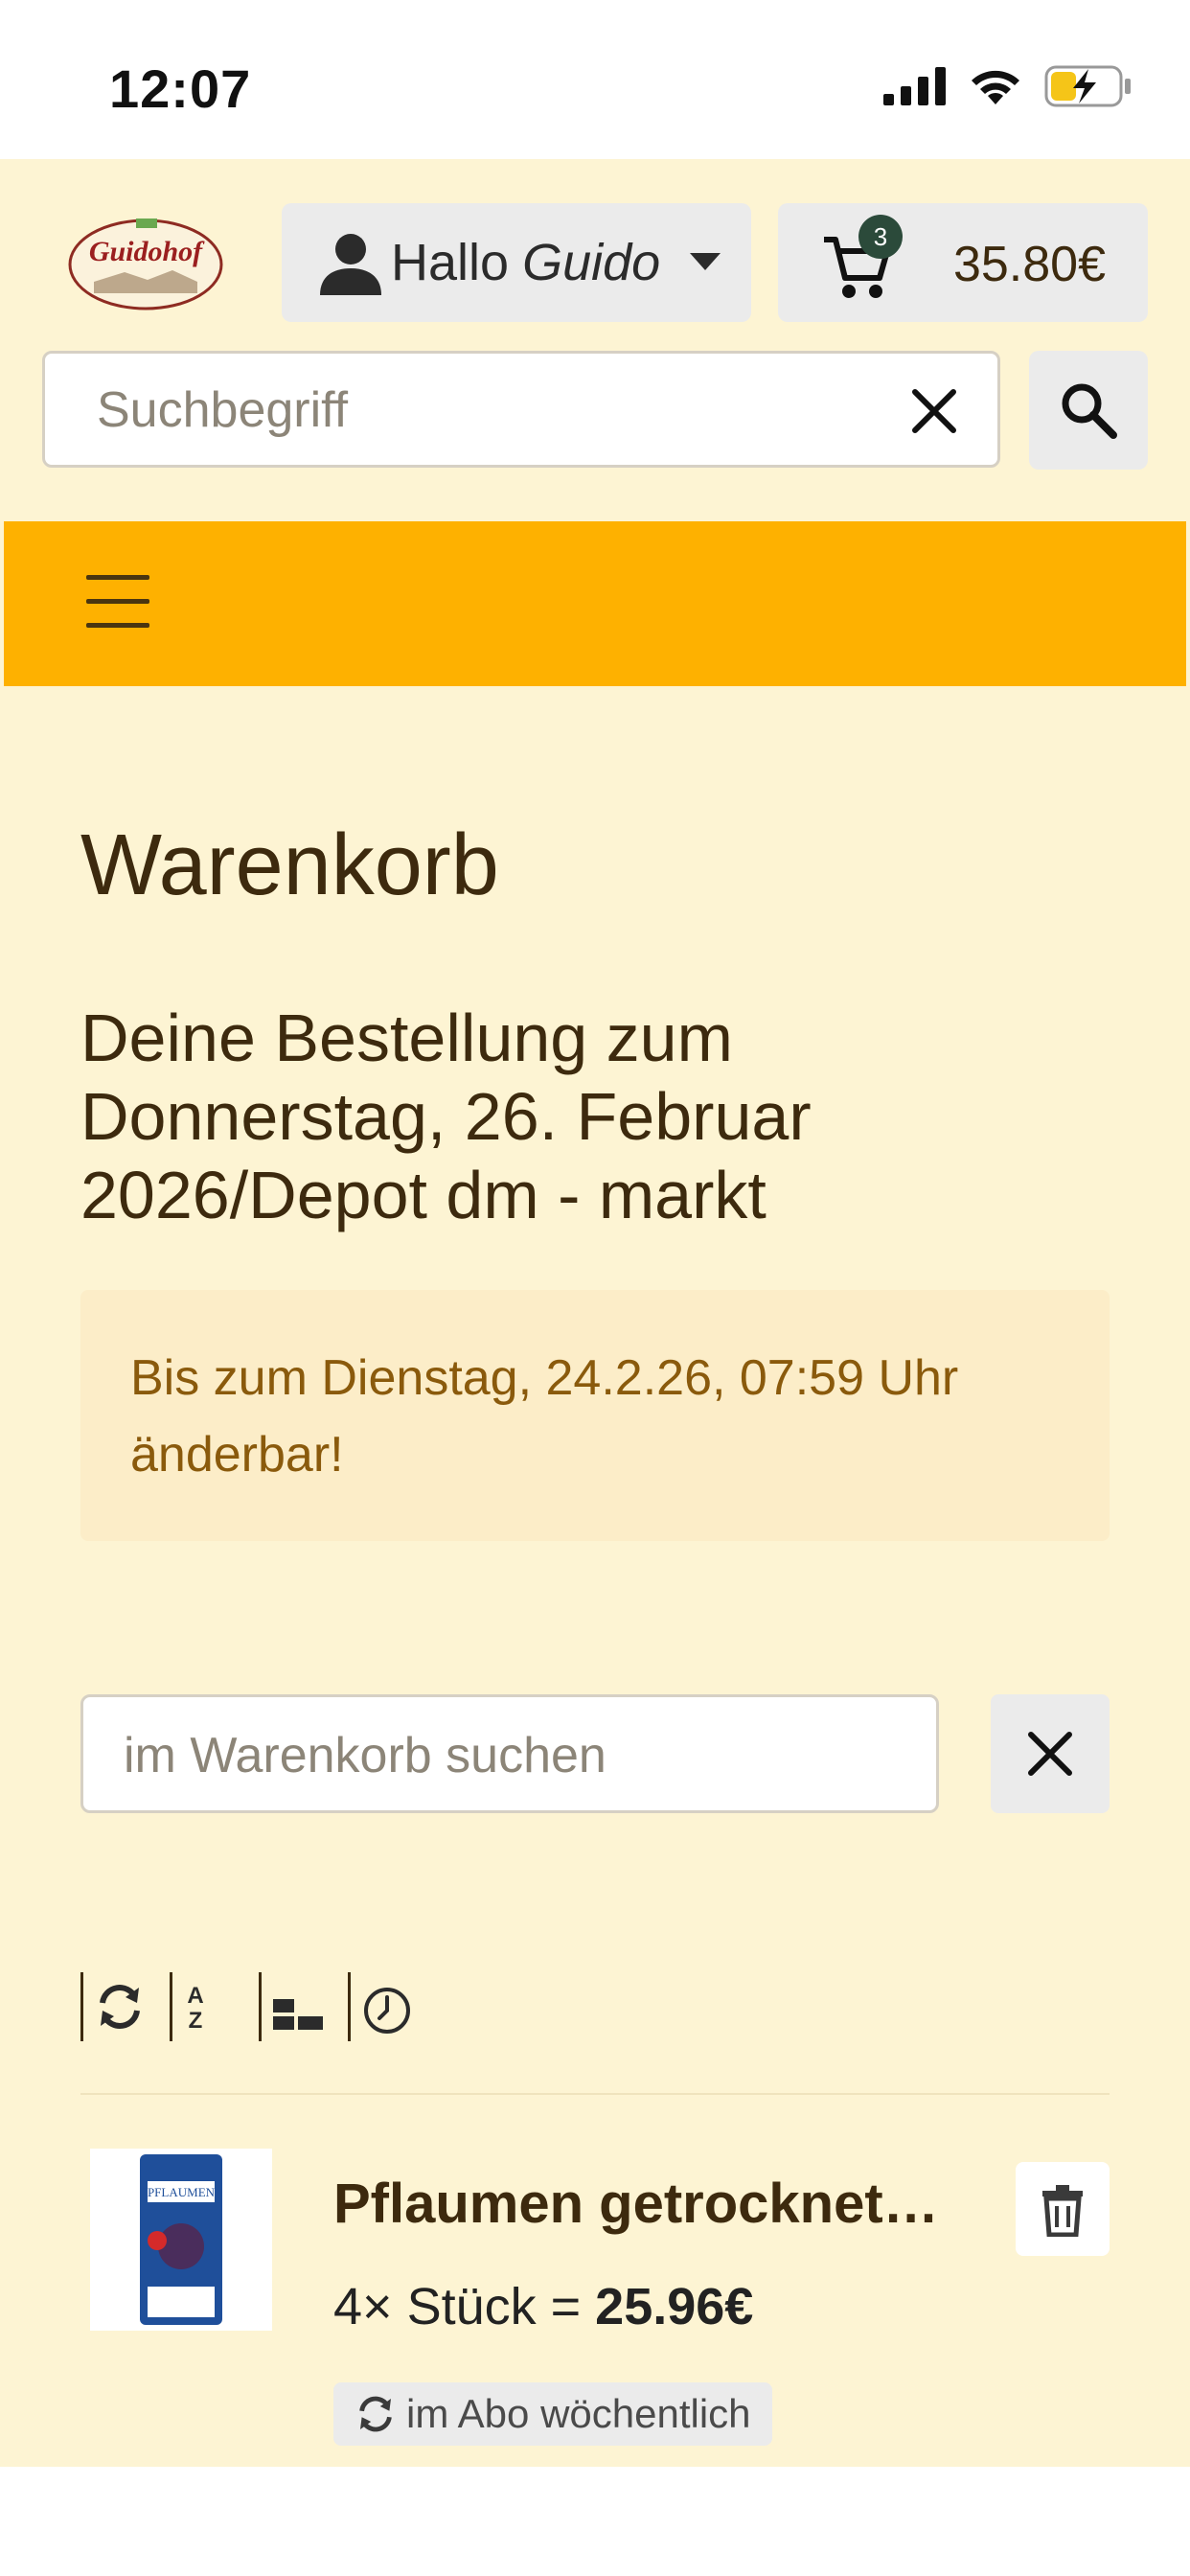  What do you see at coordinates (182, 2192) in the screenshot?
I see `product-image-label: PFLAUMEN` at bounding box center [182, 2192].